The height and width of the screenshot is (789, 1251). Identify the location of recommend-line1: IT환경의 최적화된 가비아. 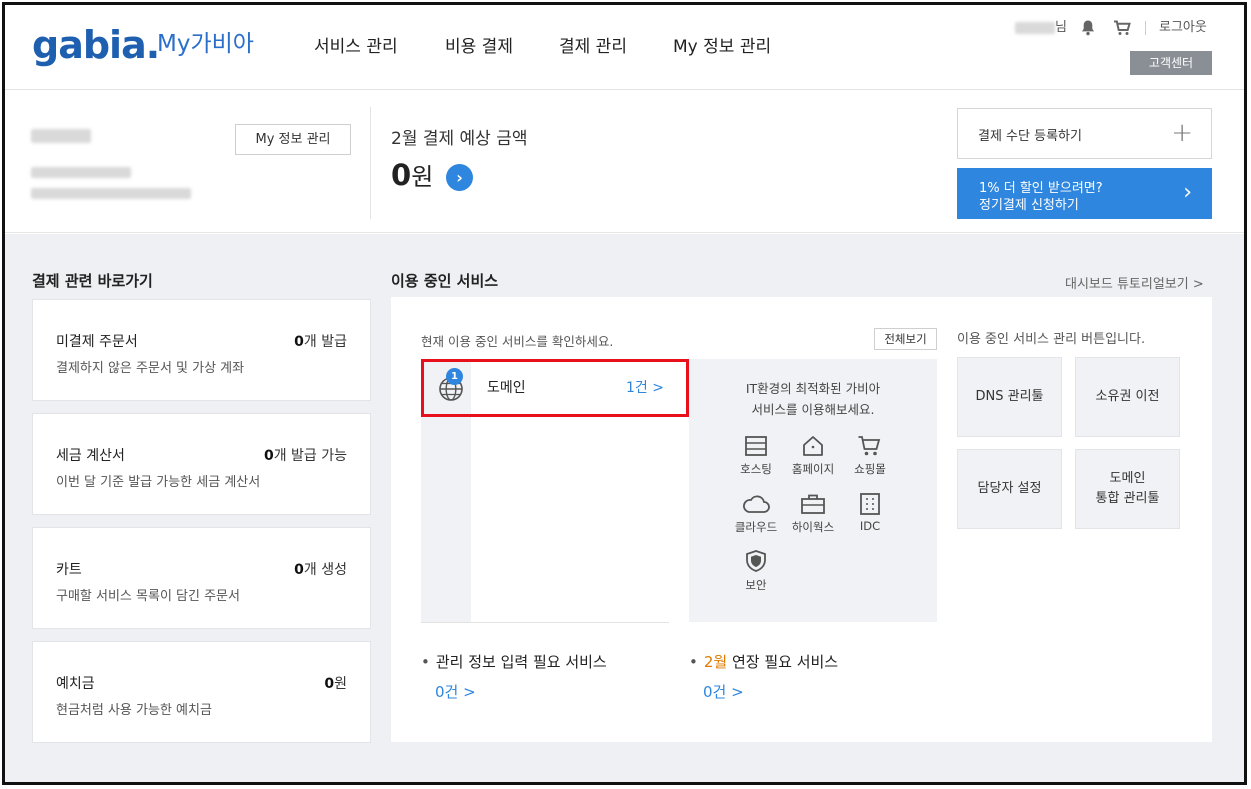
(813, 388).